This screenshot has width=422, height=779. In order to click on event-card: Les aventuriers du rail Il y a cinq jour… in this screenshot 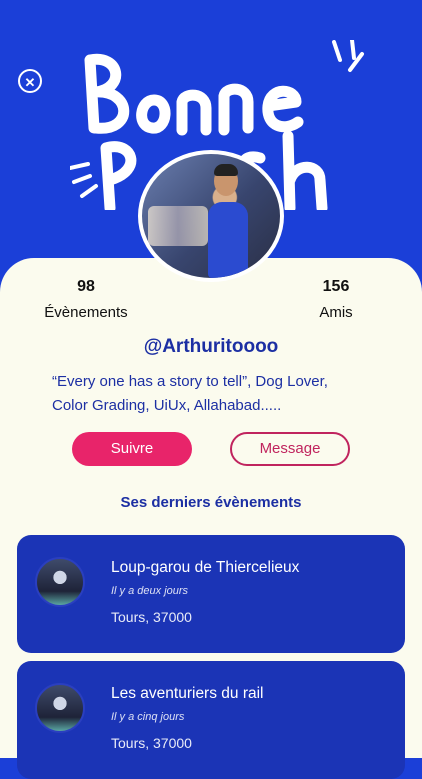, I will do `click(211, 720)`.